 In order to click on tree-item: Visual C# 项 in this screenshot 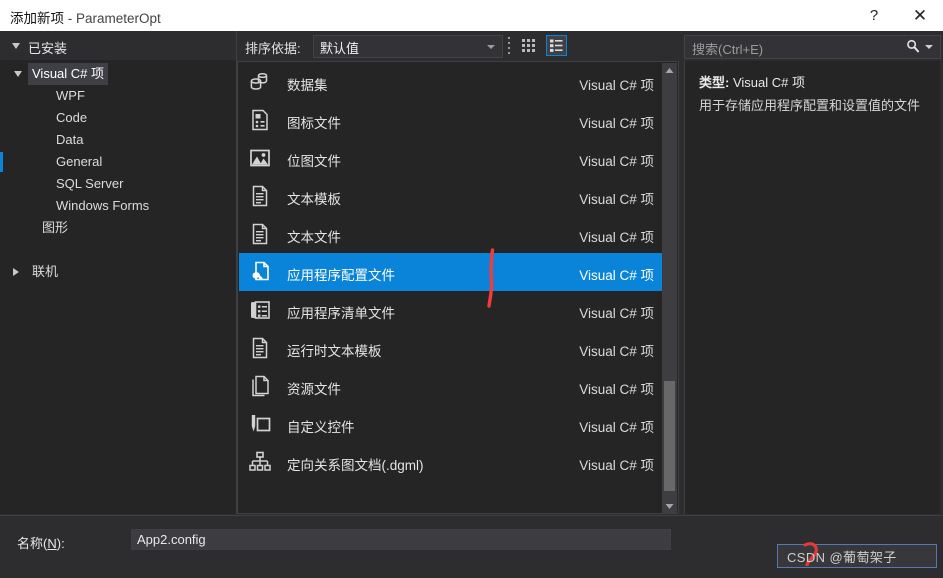, I will do `click(118, 74)`.